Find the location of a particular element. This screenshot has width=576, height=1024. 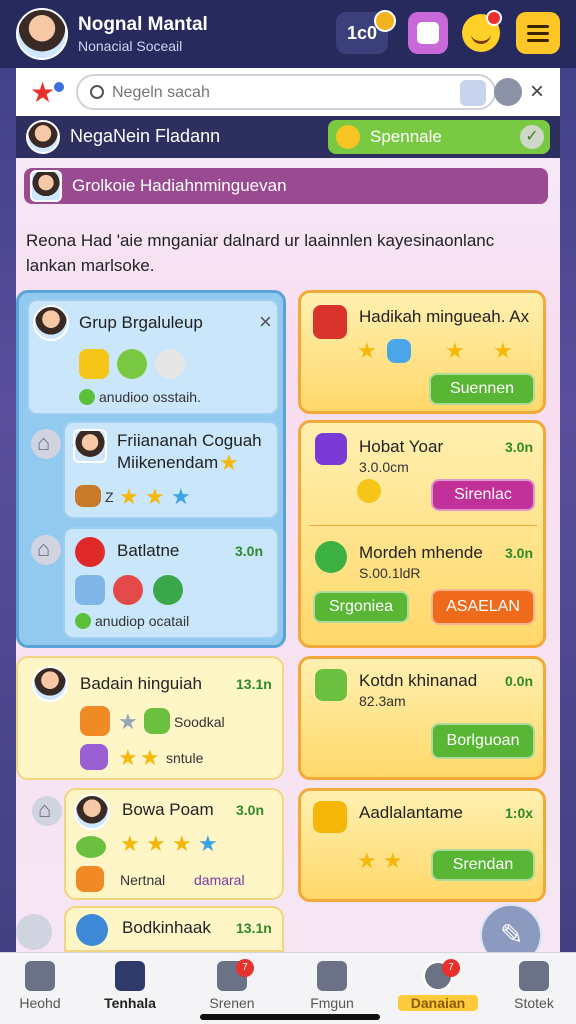

nav-item-danaian: 7 Danaian is located at coordinates (438, 988).